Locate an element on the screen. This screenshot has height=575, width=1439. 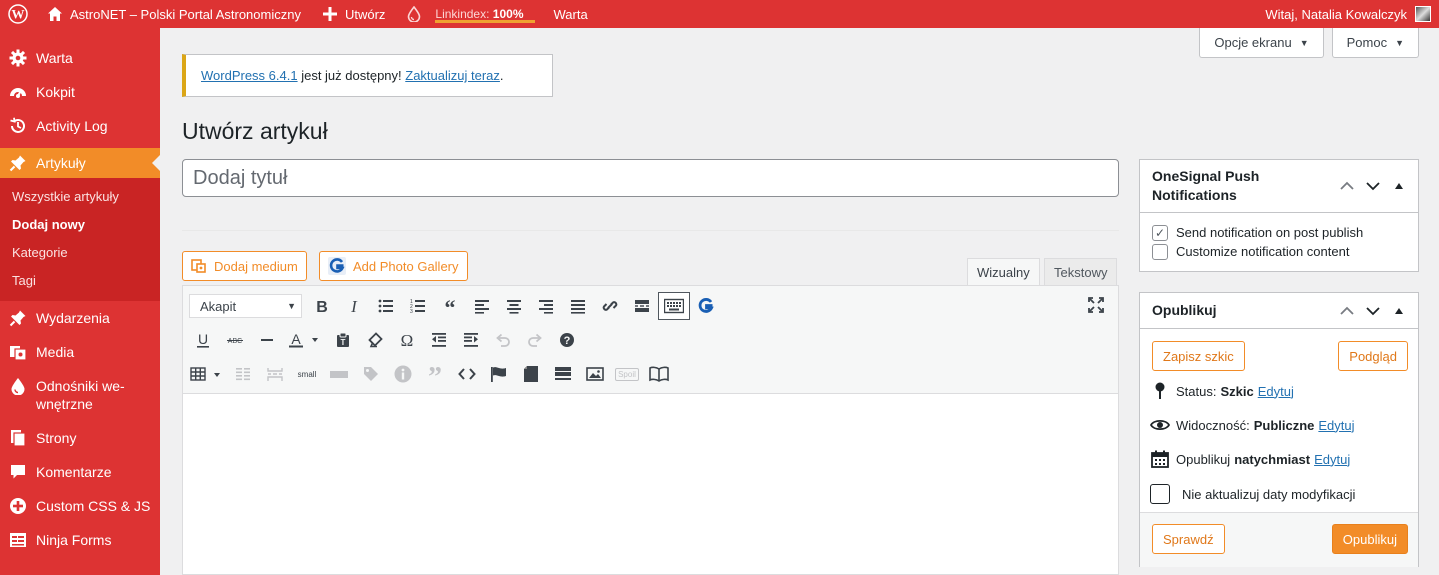
sidebar-item-warta: Warta is located at coordinates (80, 58).